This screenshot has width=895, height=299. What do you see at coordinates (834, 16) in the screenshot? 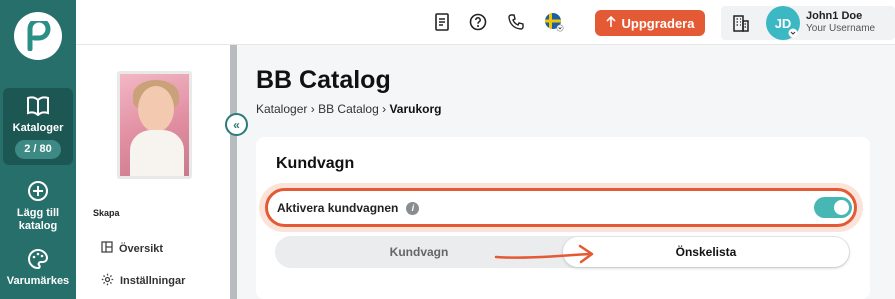
I see `user-name: John1 Doe` at bounding box center [834, 16].